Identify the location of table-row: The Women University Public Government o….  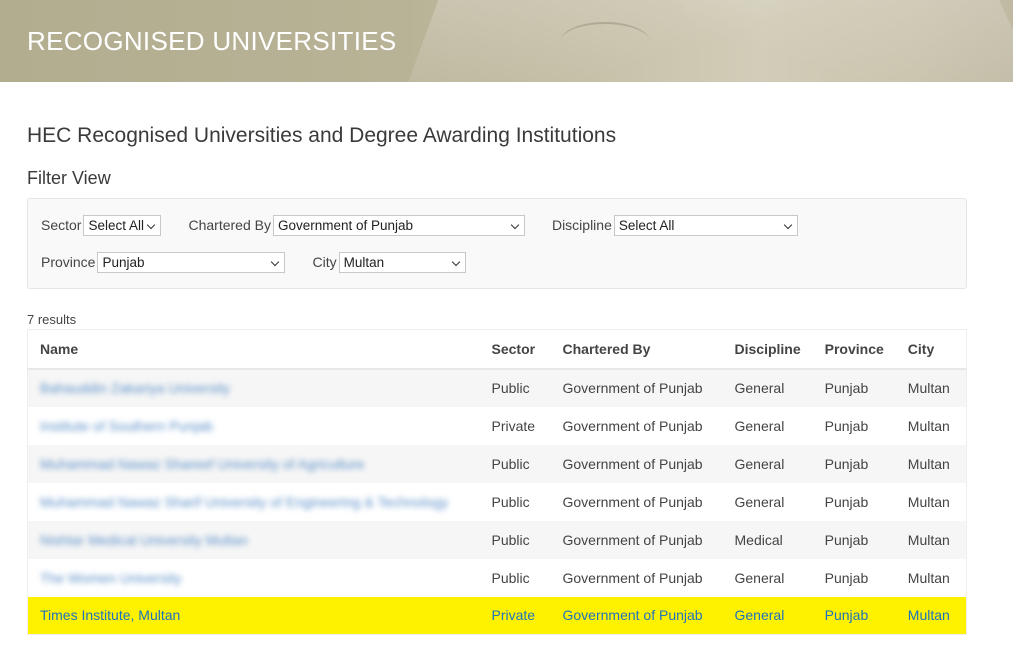
(497, 577).